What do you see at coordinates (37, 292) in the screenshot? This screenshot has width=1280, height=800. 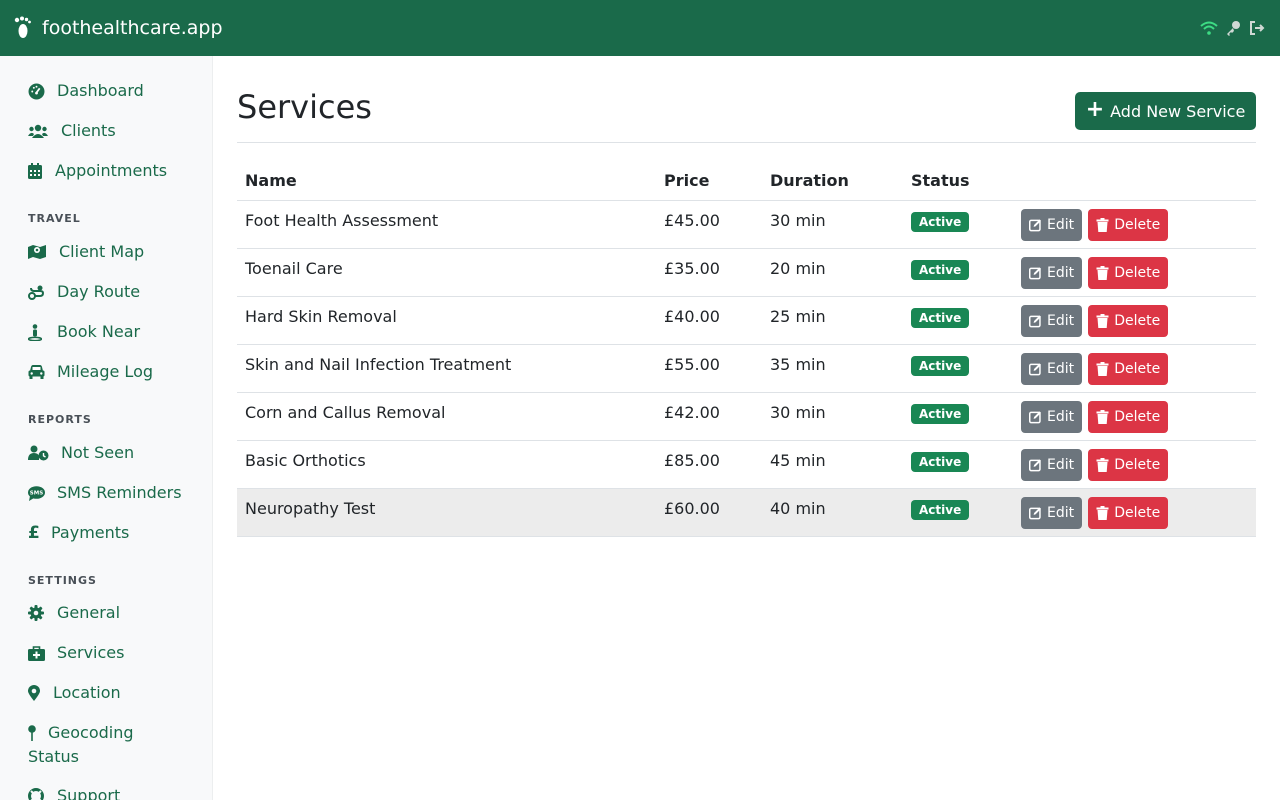 I see `route-icon` at bounding box center [37, 292].